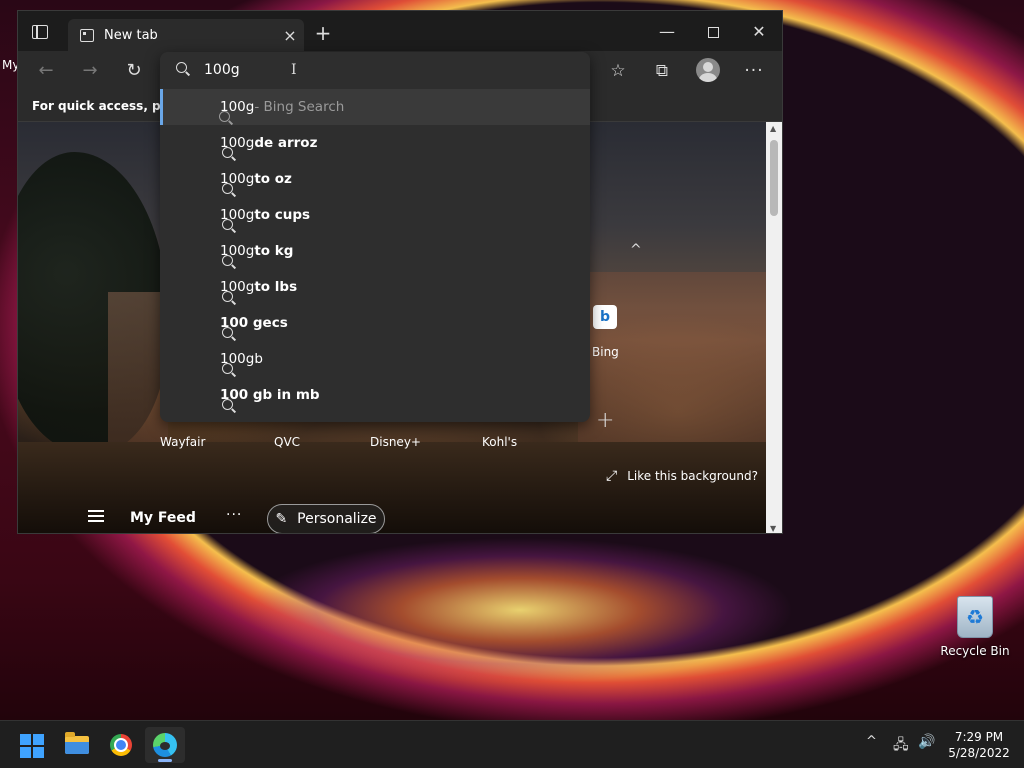 This screenshot has height=768, width=1024. Describe the element at coordinates (375, 395) in the screenshot. I see `suggestion-item: 100 gb in mb` at that location.